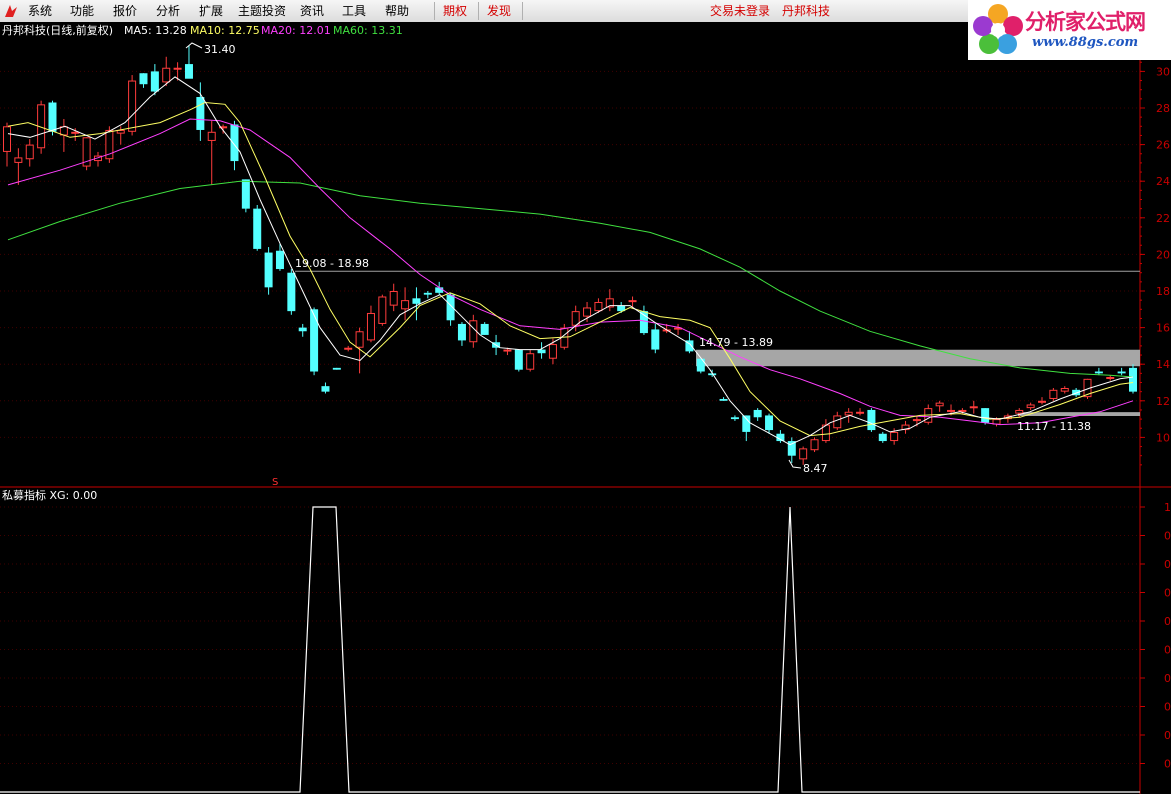 This screenshot has height=794, width=1171. I want to click on watermark-logo: 分析家公式网 www.88gs.com, so click(1069, 30).